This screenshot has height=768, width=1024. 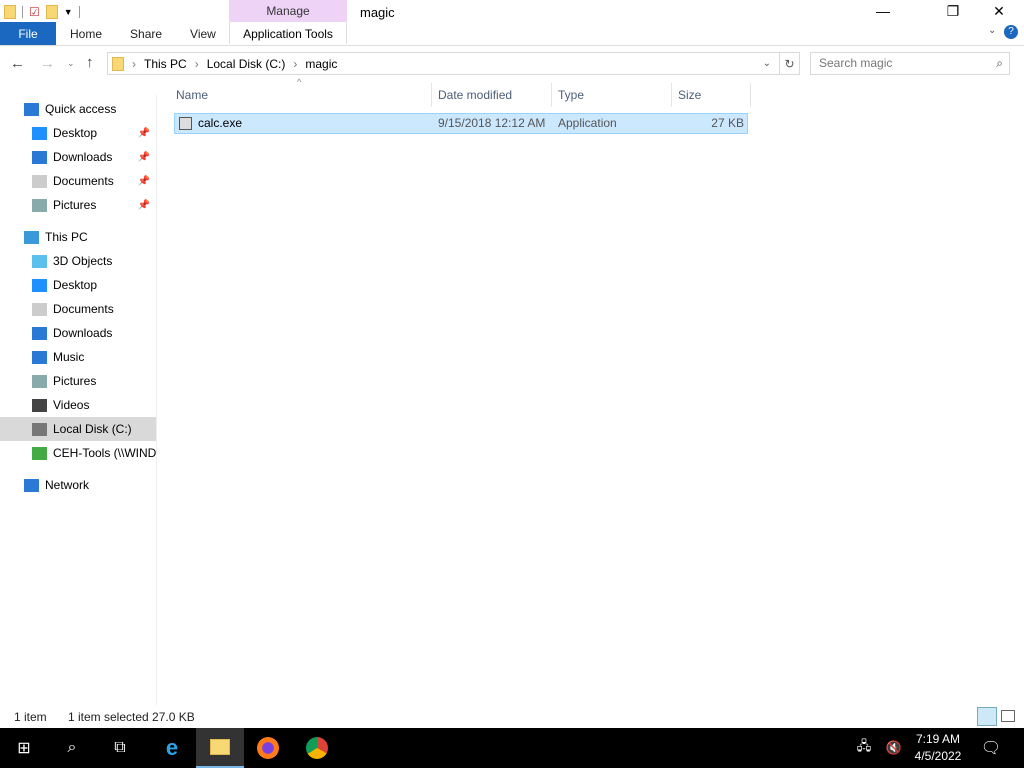 What do you see at coordinates (268, 748) in the screenshot?
I see `firefox-icon` at bounding box center [268, 748].